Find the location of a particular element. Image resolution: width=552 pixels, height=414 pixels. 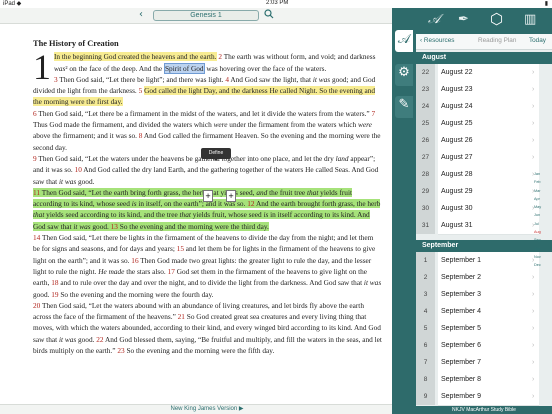

month-index-item: Nov is located at coordinates (543, 257).